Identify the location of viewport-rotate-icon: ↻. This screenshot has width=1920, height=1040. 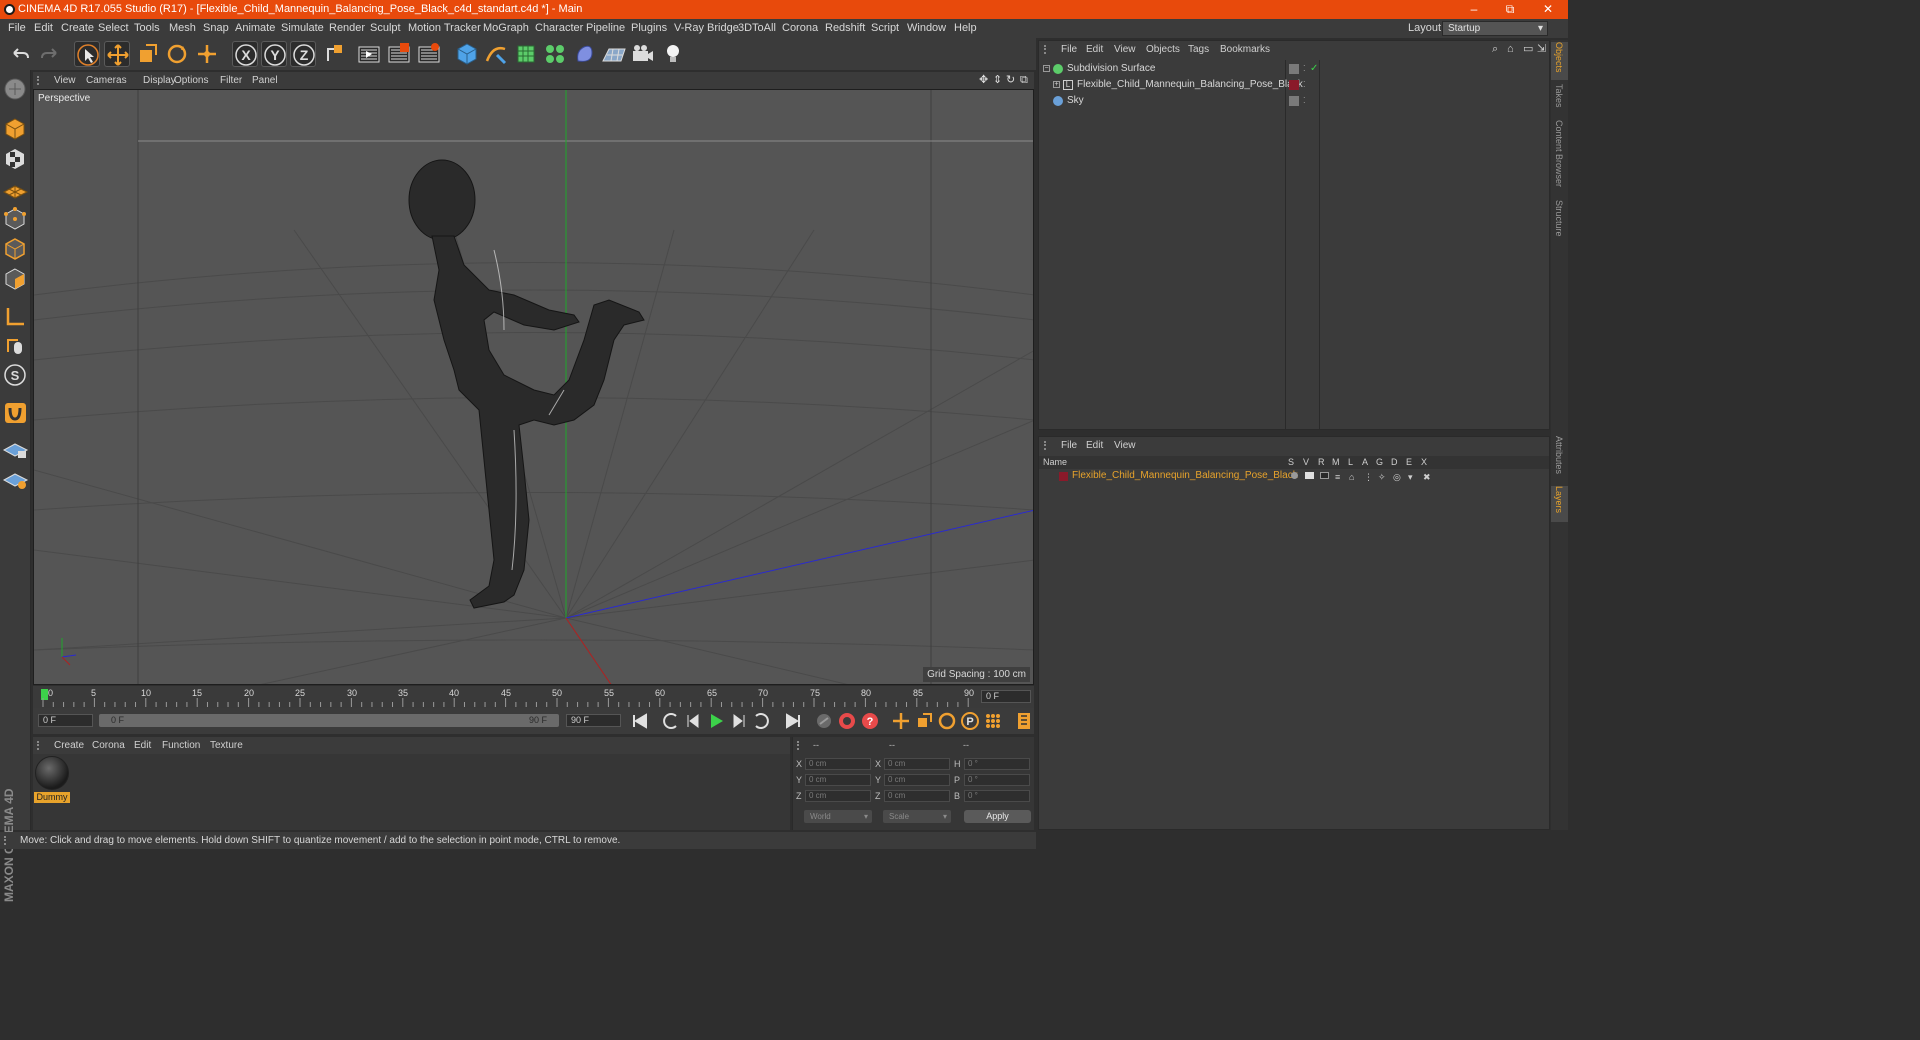
(1010, 80).